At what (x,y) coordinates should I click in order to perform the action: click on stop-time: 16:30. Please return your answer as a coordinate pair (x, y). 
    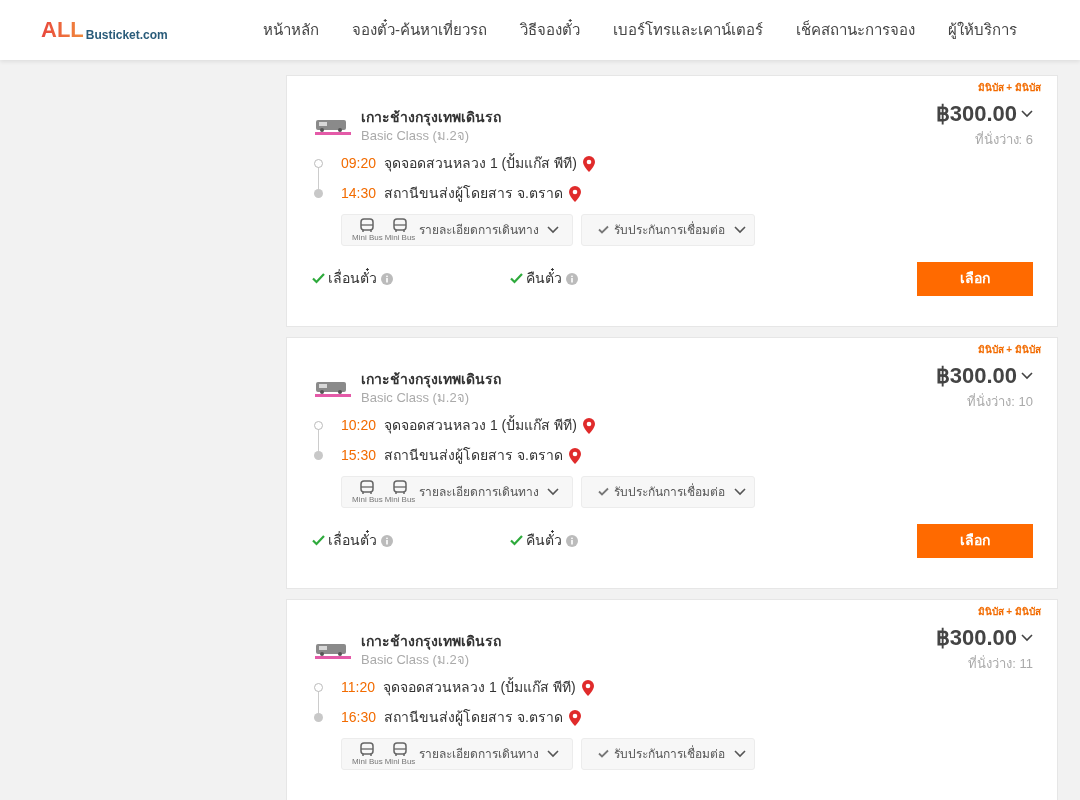
    Looking at the image, I should click on (359, 717).